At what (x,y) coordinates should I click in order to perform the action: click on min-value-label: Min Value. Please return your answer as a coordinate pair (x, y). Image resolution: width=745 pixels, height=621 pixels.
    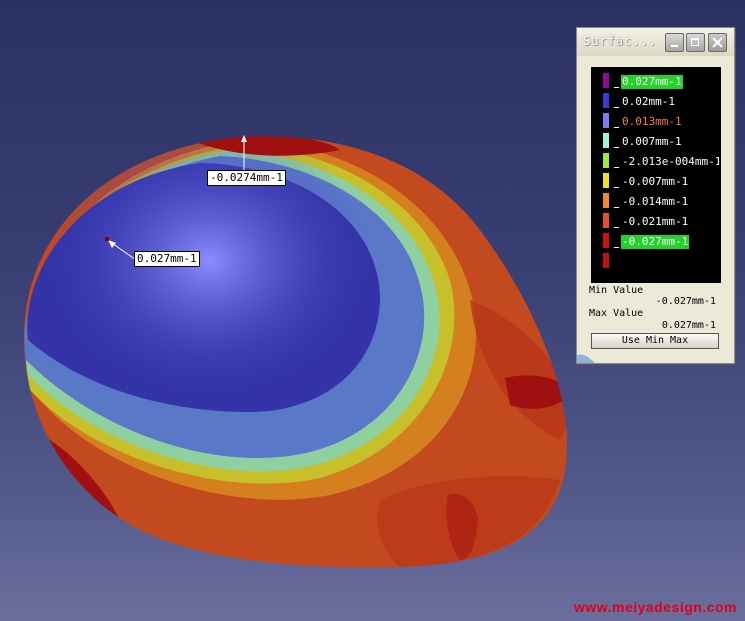
    Looking at the image, I should click on (616, 290).